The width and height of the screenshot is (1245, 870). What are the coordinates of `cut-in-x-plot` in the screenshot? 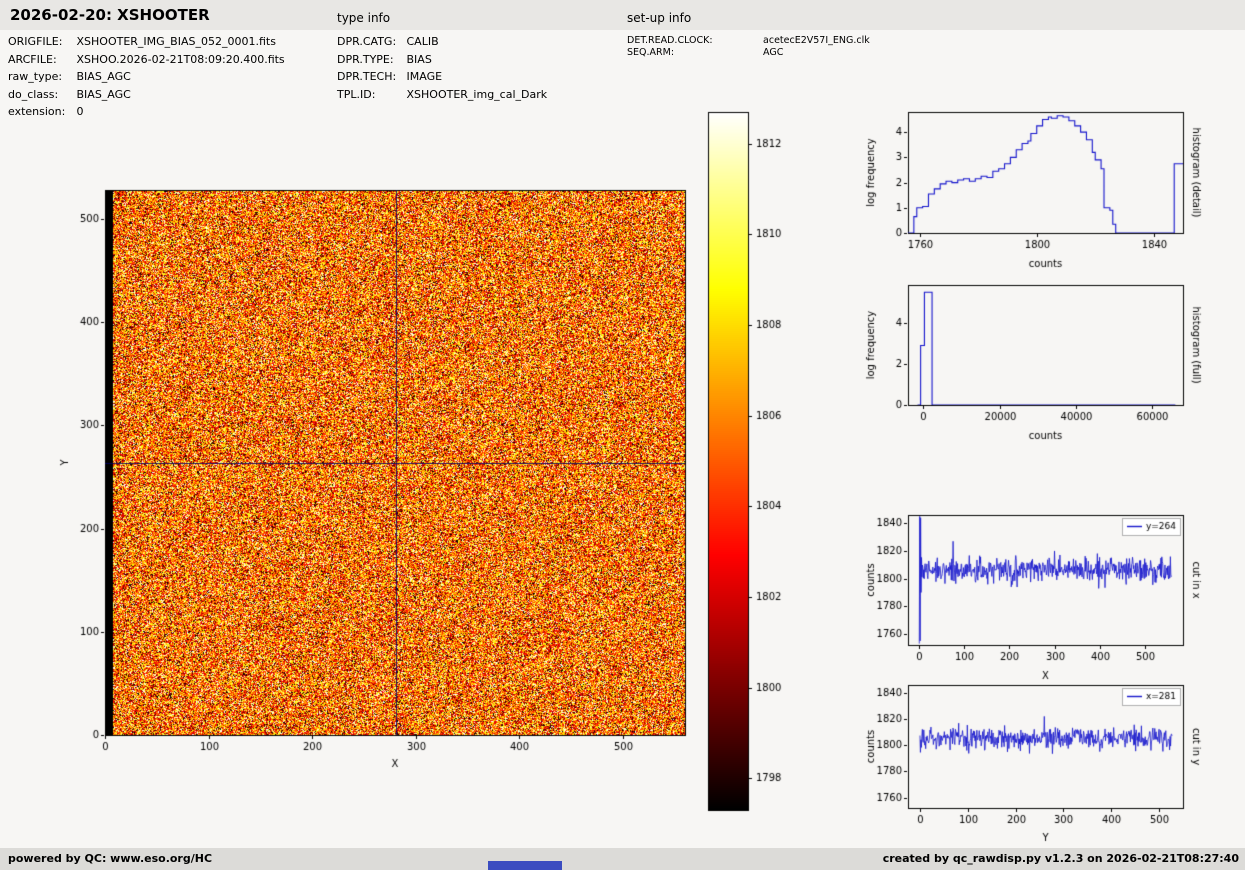 It's located at (1047, 595).